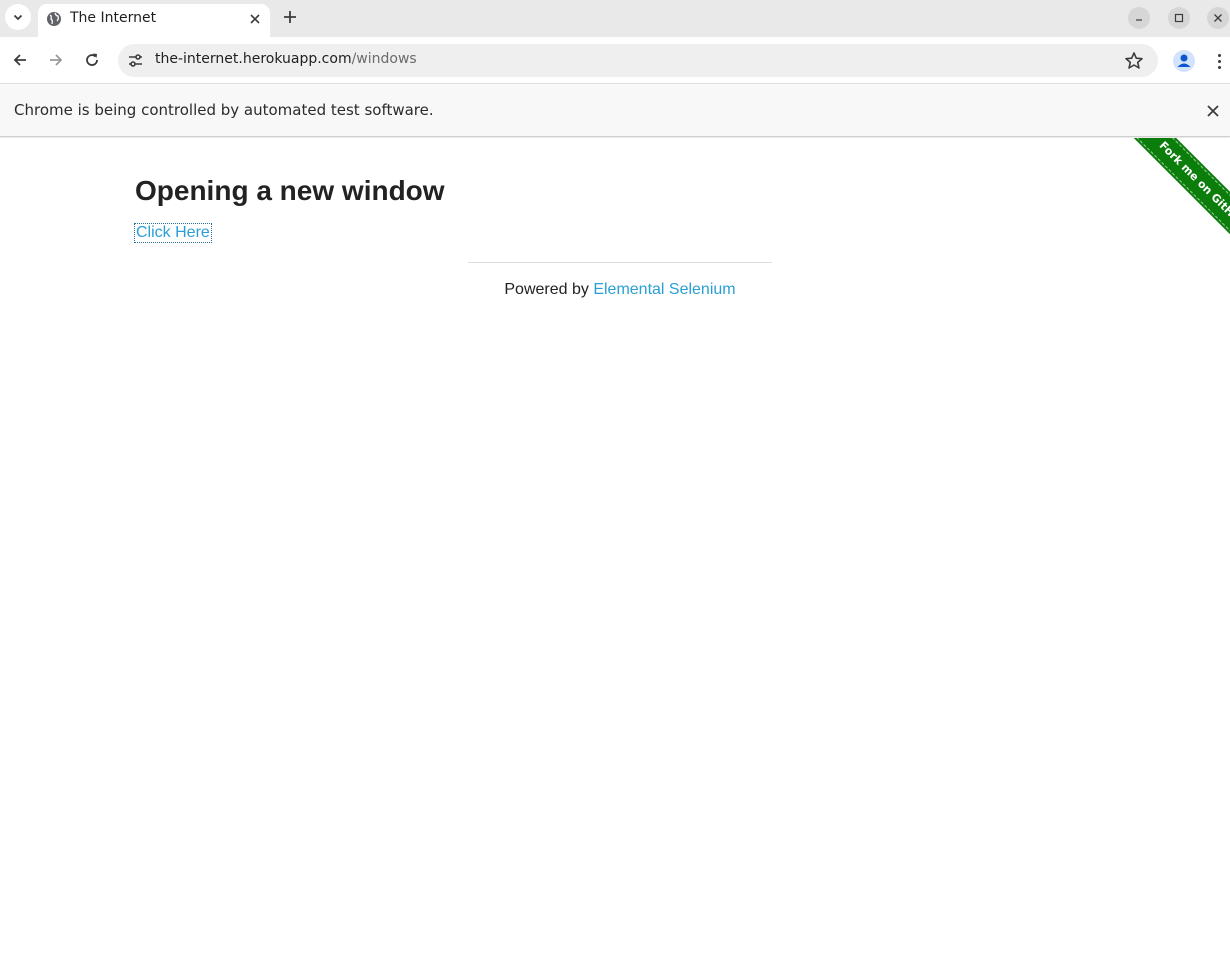 The image size is (1230, 968). I want to click on chevron-down-icon, so click(18, 17).